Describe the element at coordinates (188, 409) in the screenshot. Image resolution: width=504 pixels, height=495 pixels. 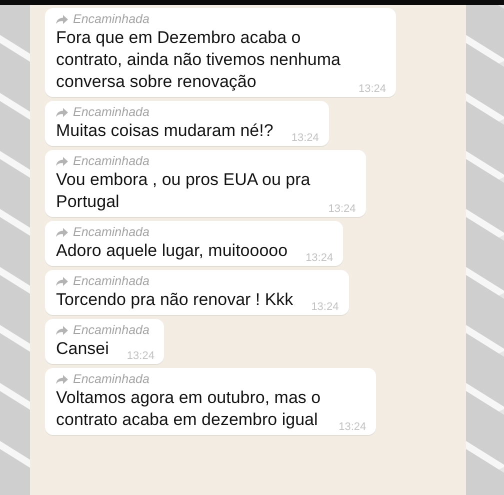
I see `message-text: Voltamos agora em outubro, mas o contrato acaba em dezembro igual` at that location.